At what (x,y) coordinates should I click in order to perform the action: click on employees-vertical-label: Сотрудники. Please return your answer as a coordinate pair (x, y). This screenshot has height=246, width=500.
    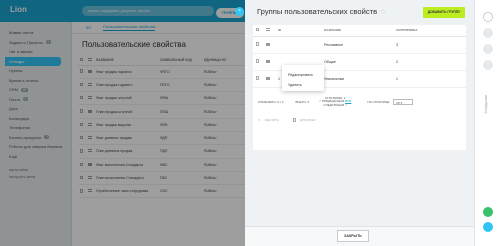
    Looking at the image, I should click on (486, 104).